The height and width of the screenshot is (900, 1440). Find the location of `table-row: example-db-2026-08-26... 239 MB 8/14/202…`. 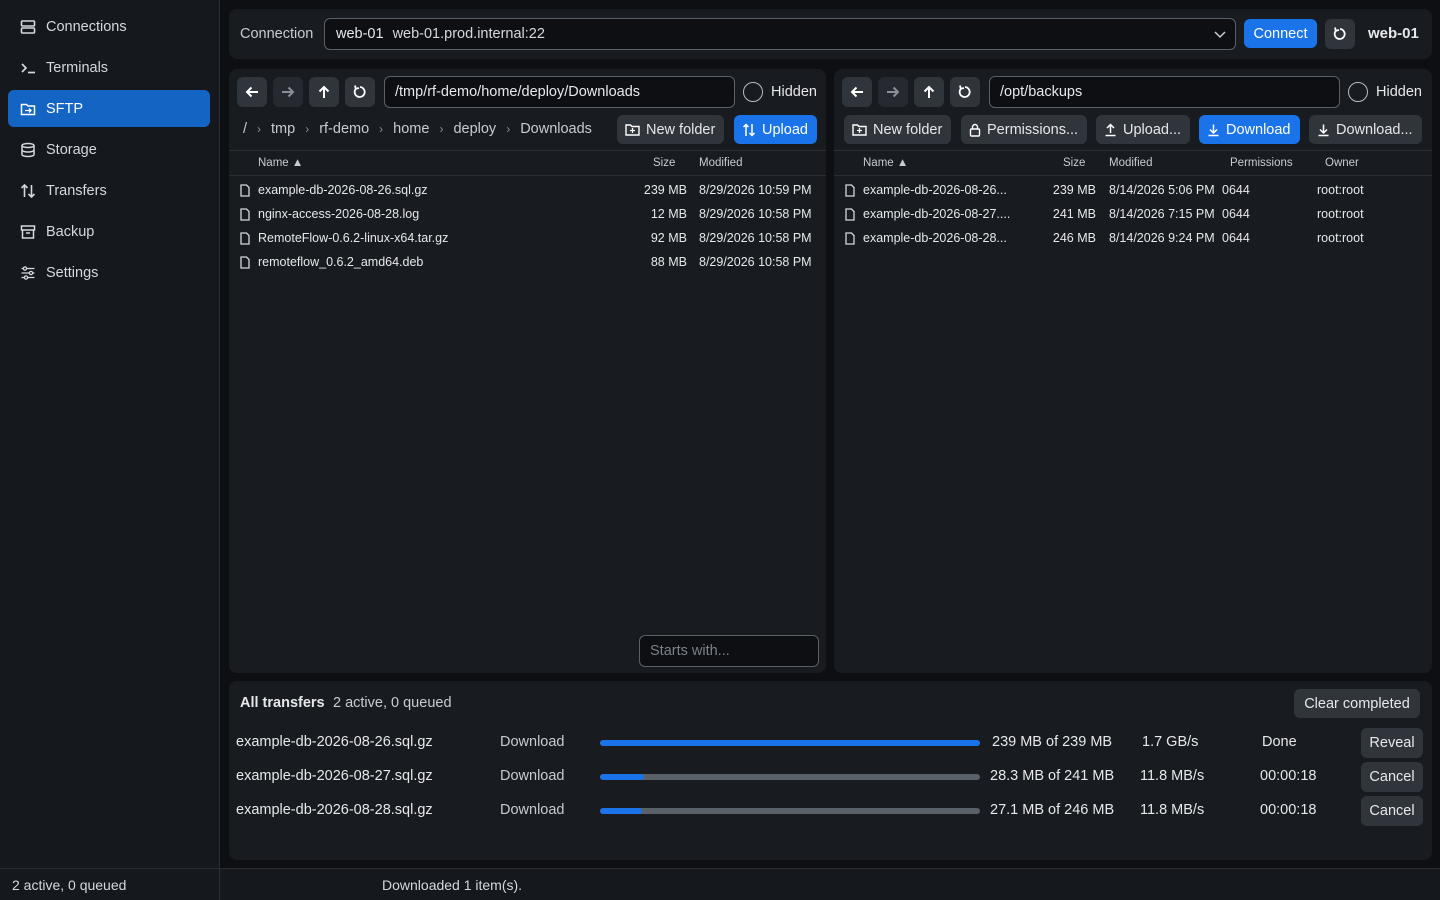

table-row: example-db-2026-08-26... 239 MB 8/14/202… is located at coordinates (1133, 190).